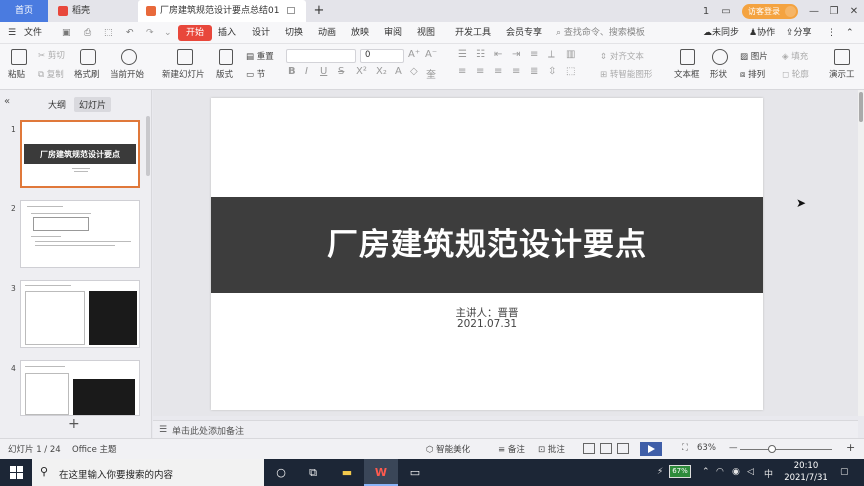 Image resolution: width=864 pixels, height=486 pixels. I want to click on strike-button: S, so click(341, 71).